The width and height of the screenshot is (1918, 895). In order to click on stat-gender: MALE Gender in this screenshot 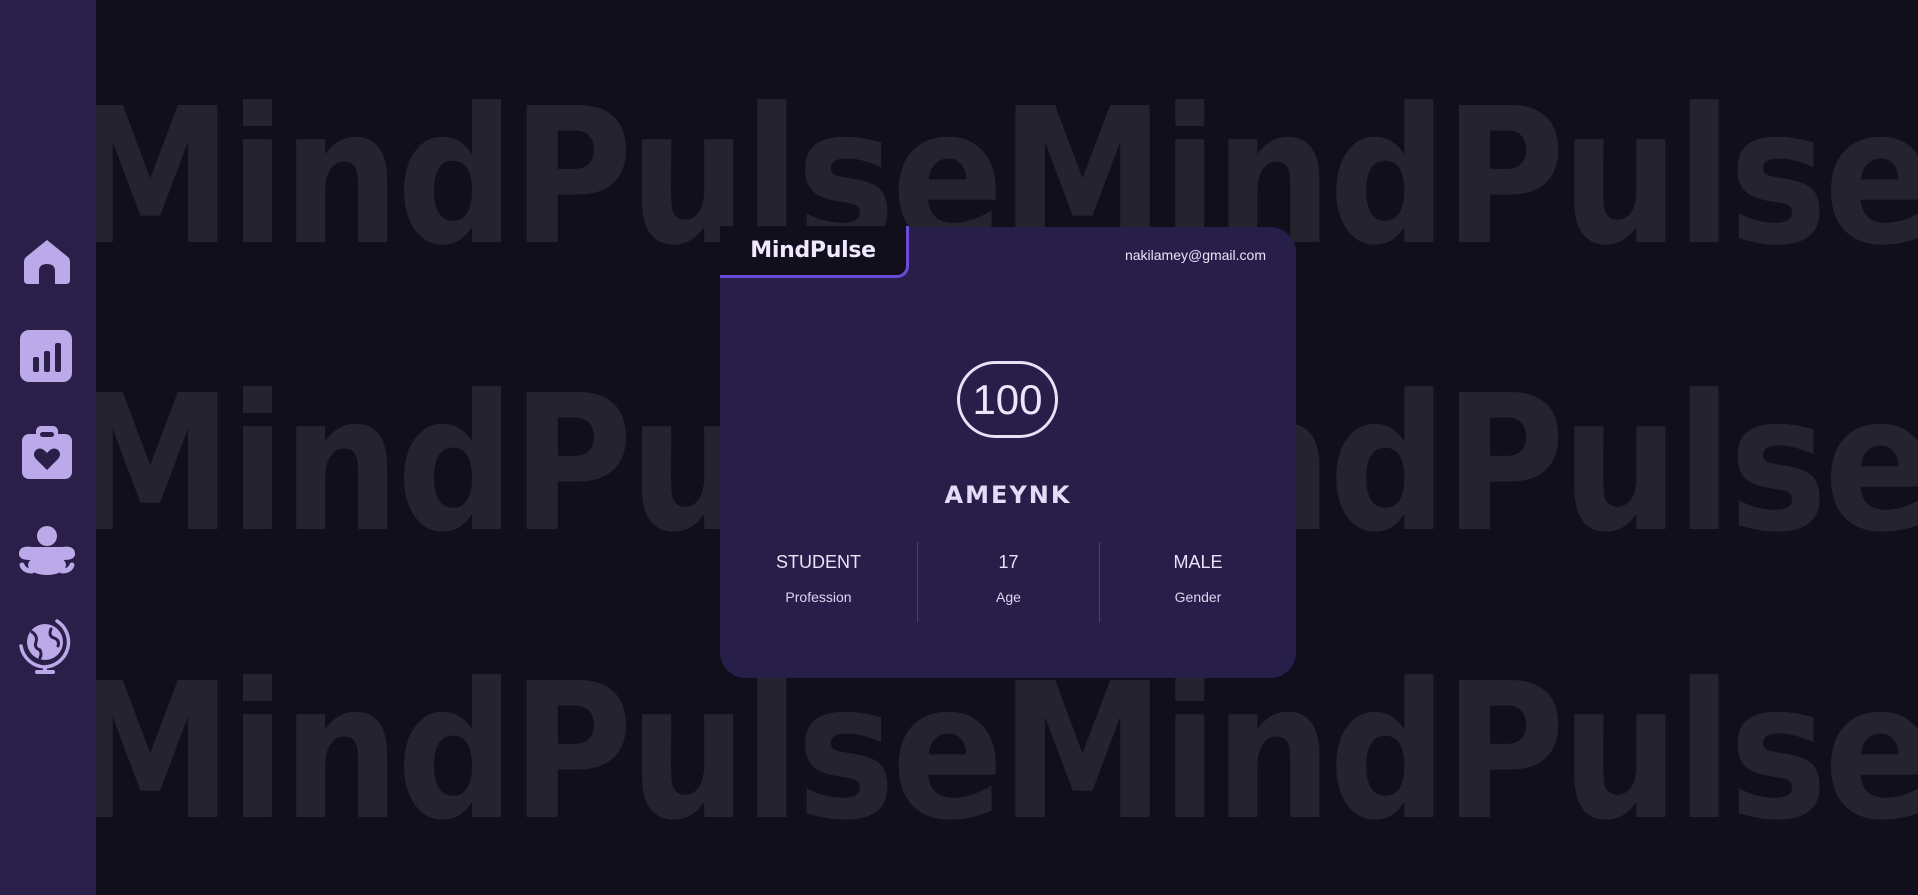, I will do `click(1198, 582)`.